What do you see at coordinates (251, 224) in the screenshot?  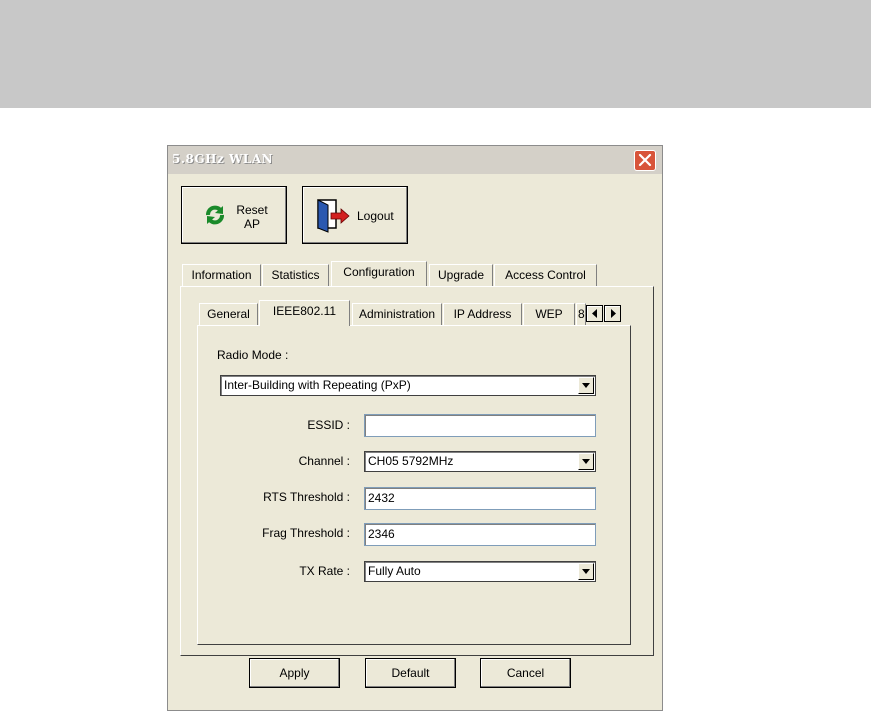 I see `reset-label-line2: AP` at bounding box center [251, 224].